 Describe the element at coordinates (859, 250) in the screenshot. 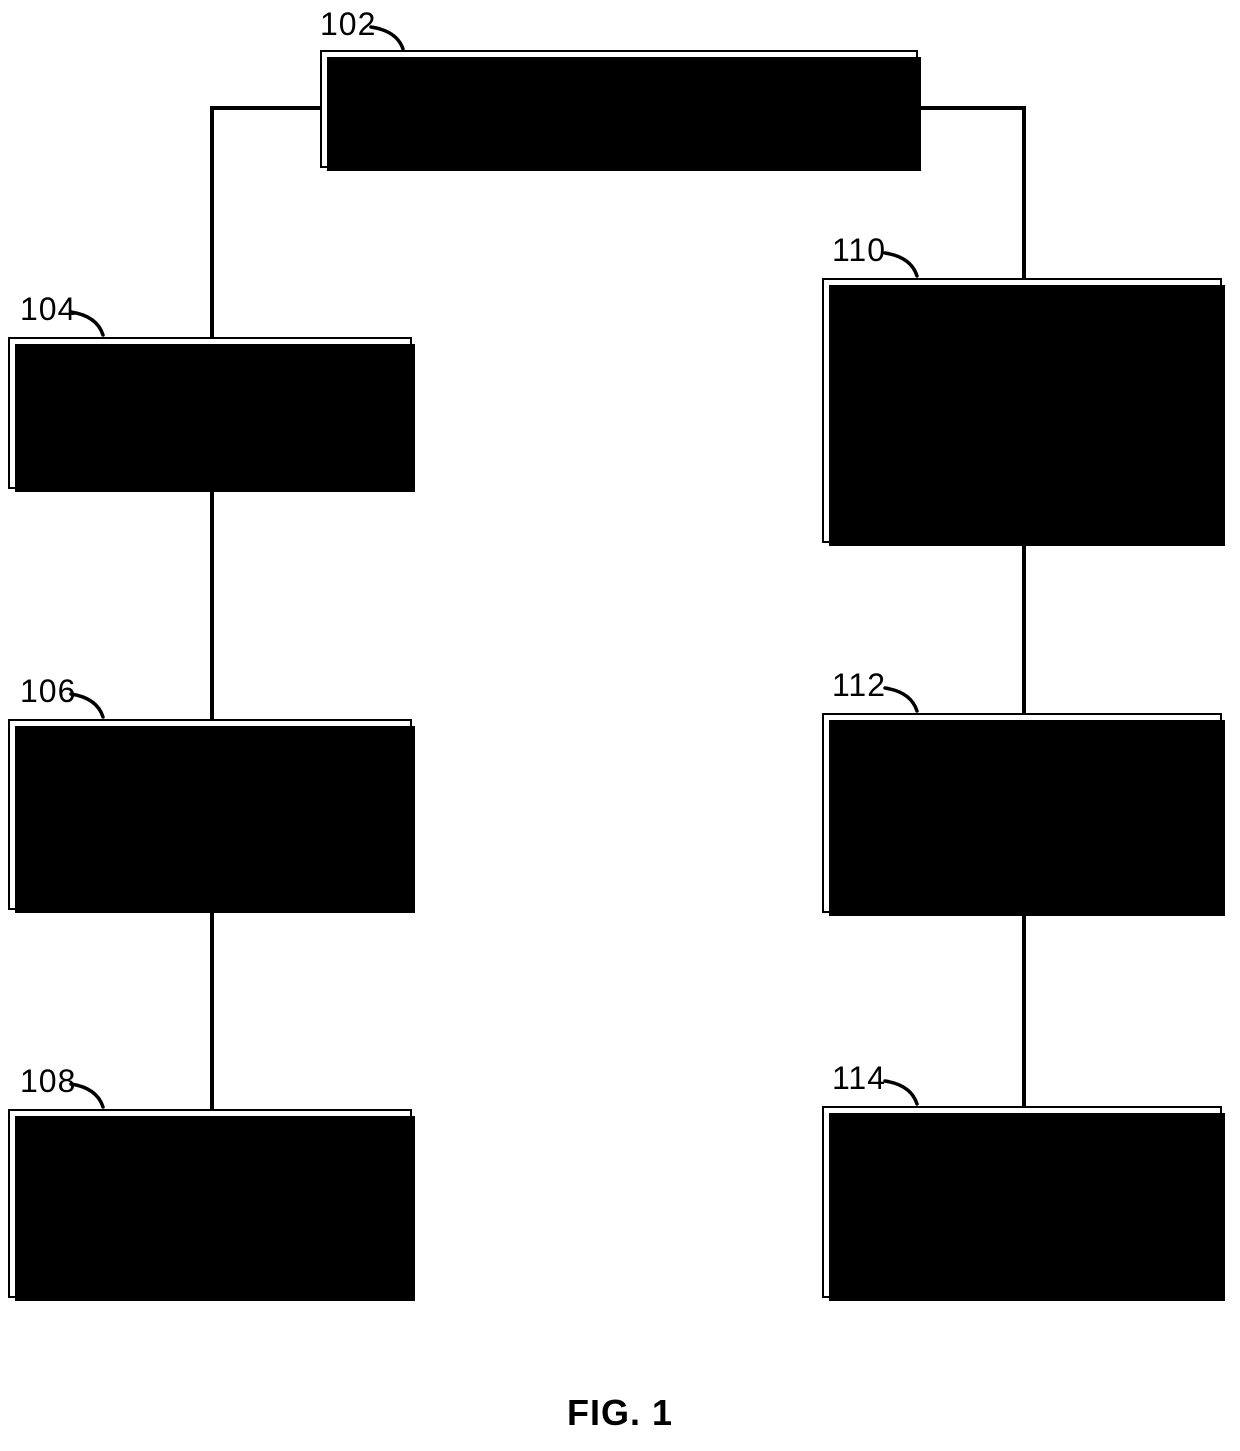

I see `reference-numeral-110: 110` at that location.